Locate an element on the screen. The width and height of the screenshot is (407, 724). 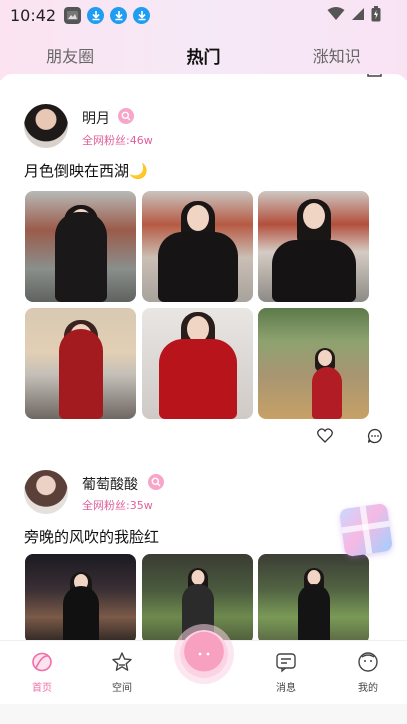
status-bar: 10:42 is located at coordinates (203, 15).